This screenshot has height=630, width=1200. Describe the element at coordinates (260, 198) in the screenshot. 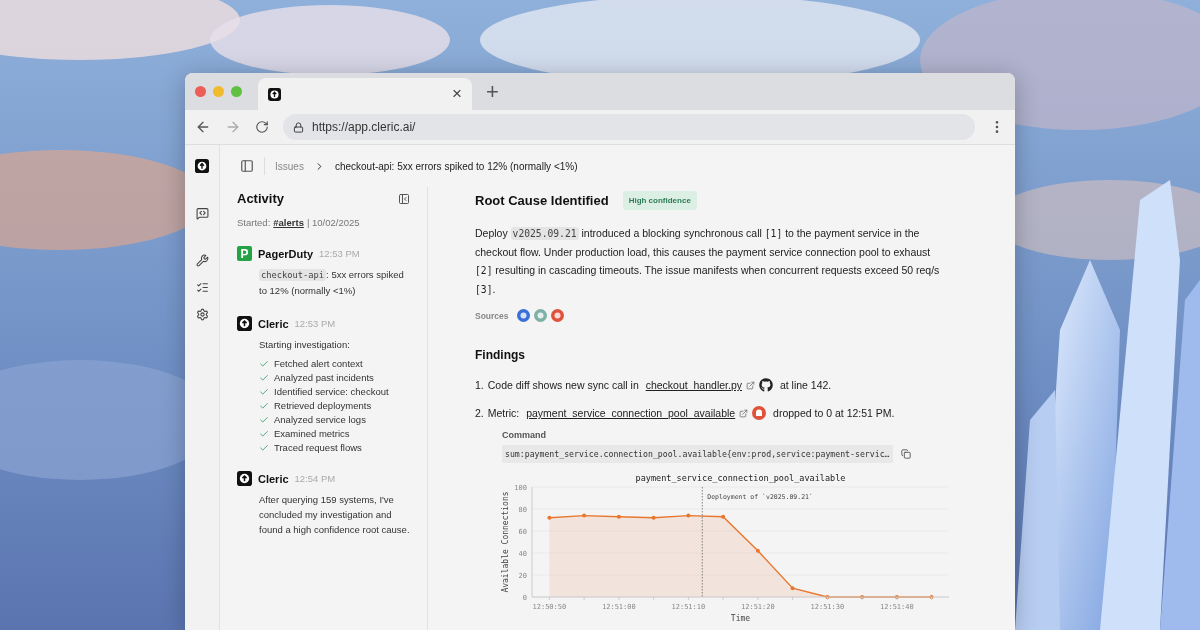

I see `panel-title: Activity` at that location.